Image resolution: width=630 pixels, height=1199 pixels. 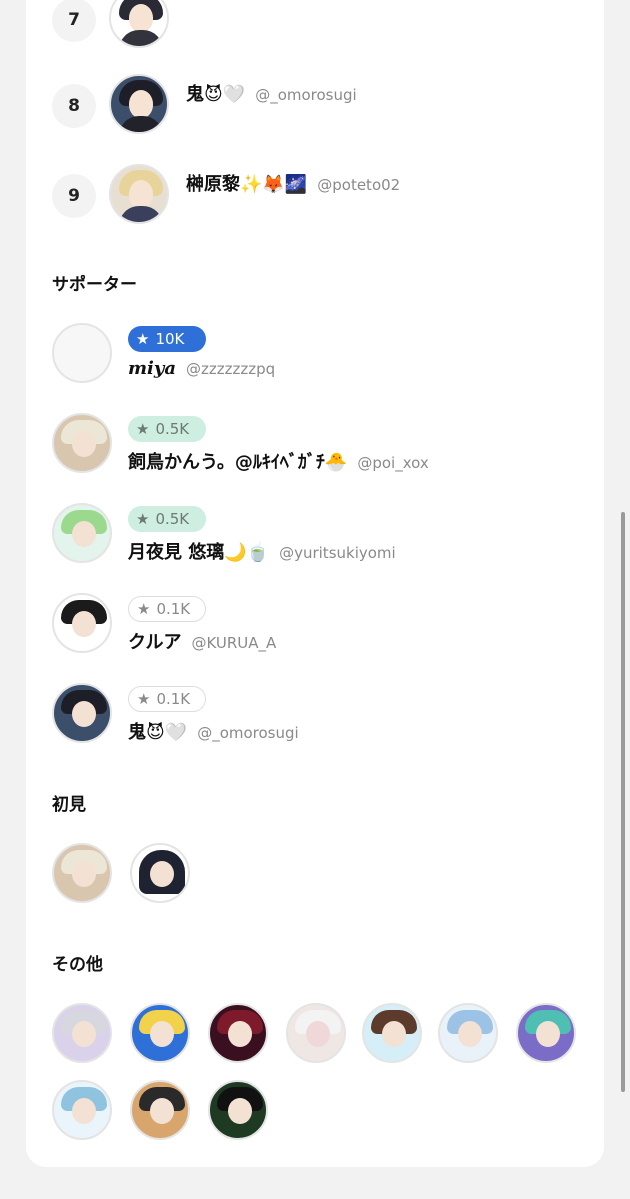 I want to click on rank-badge: 9, so click(x=74, y=196).